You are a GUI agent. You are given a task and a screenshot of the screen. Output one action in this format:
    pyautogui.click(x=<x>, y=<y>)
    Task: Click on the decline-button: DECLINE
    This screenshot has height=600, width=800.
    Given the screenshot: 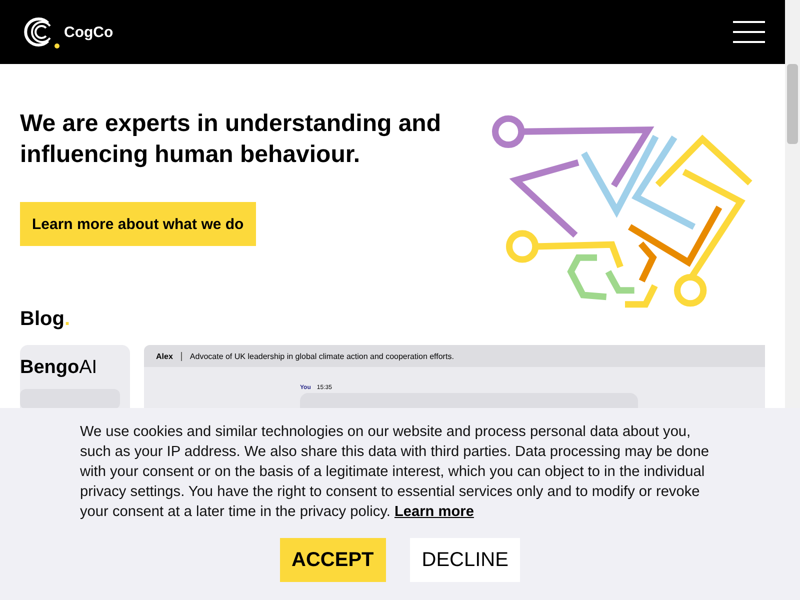 What is the action you would take?
    pyautogui.click(x=465, y=560)
    